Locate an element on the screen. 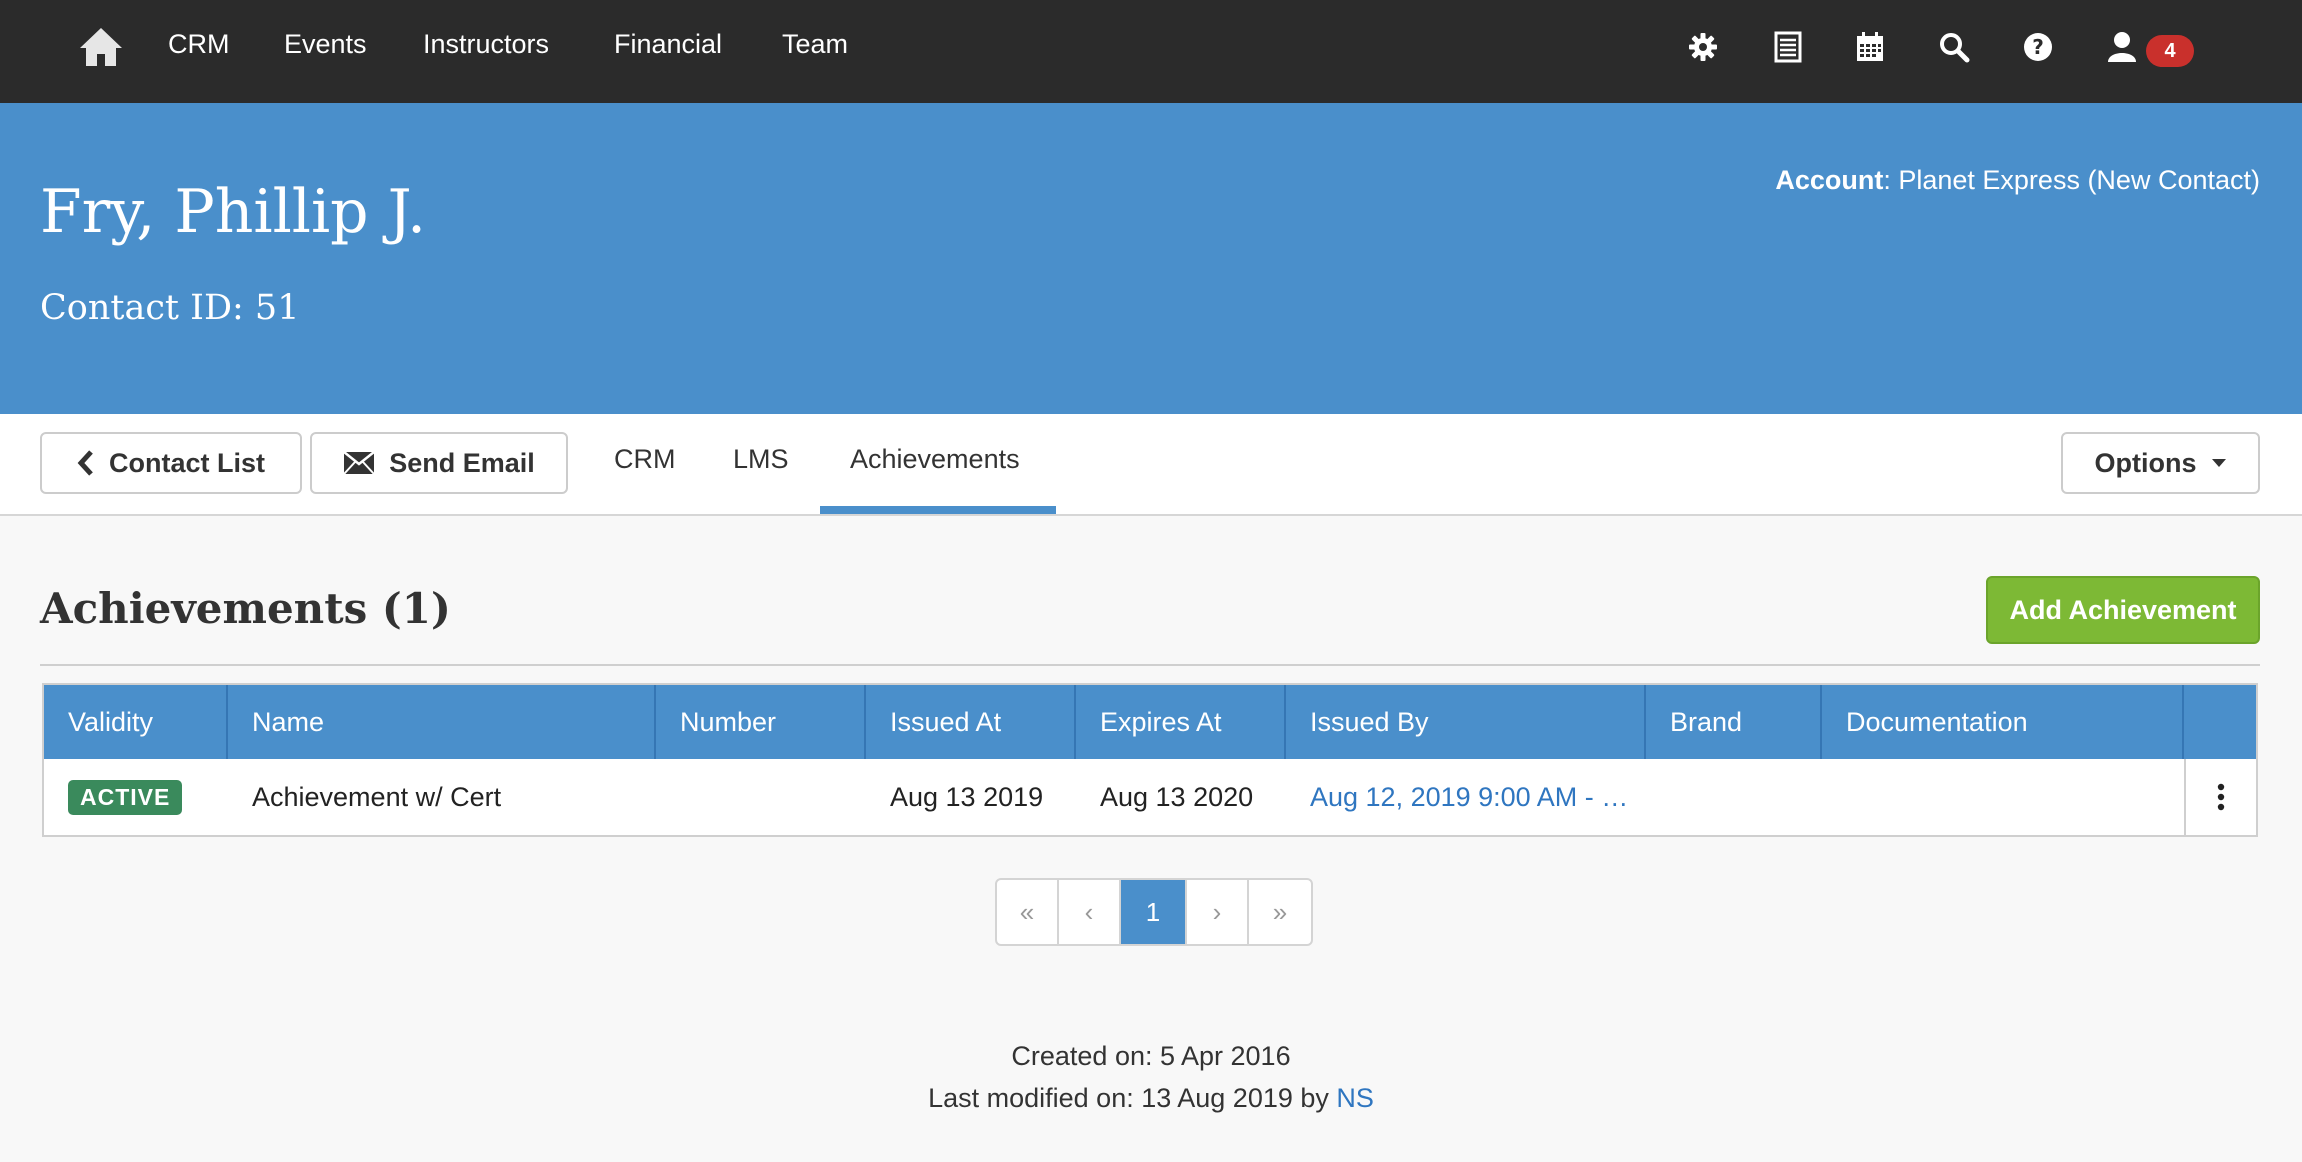  name-cell: Achievement w/ Cert is located at coordinates (377, 796).